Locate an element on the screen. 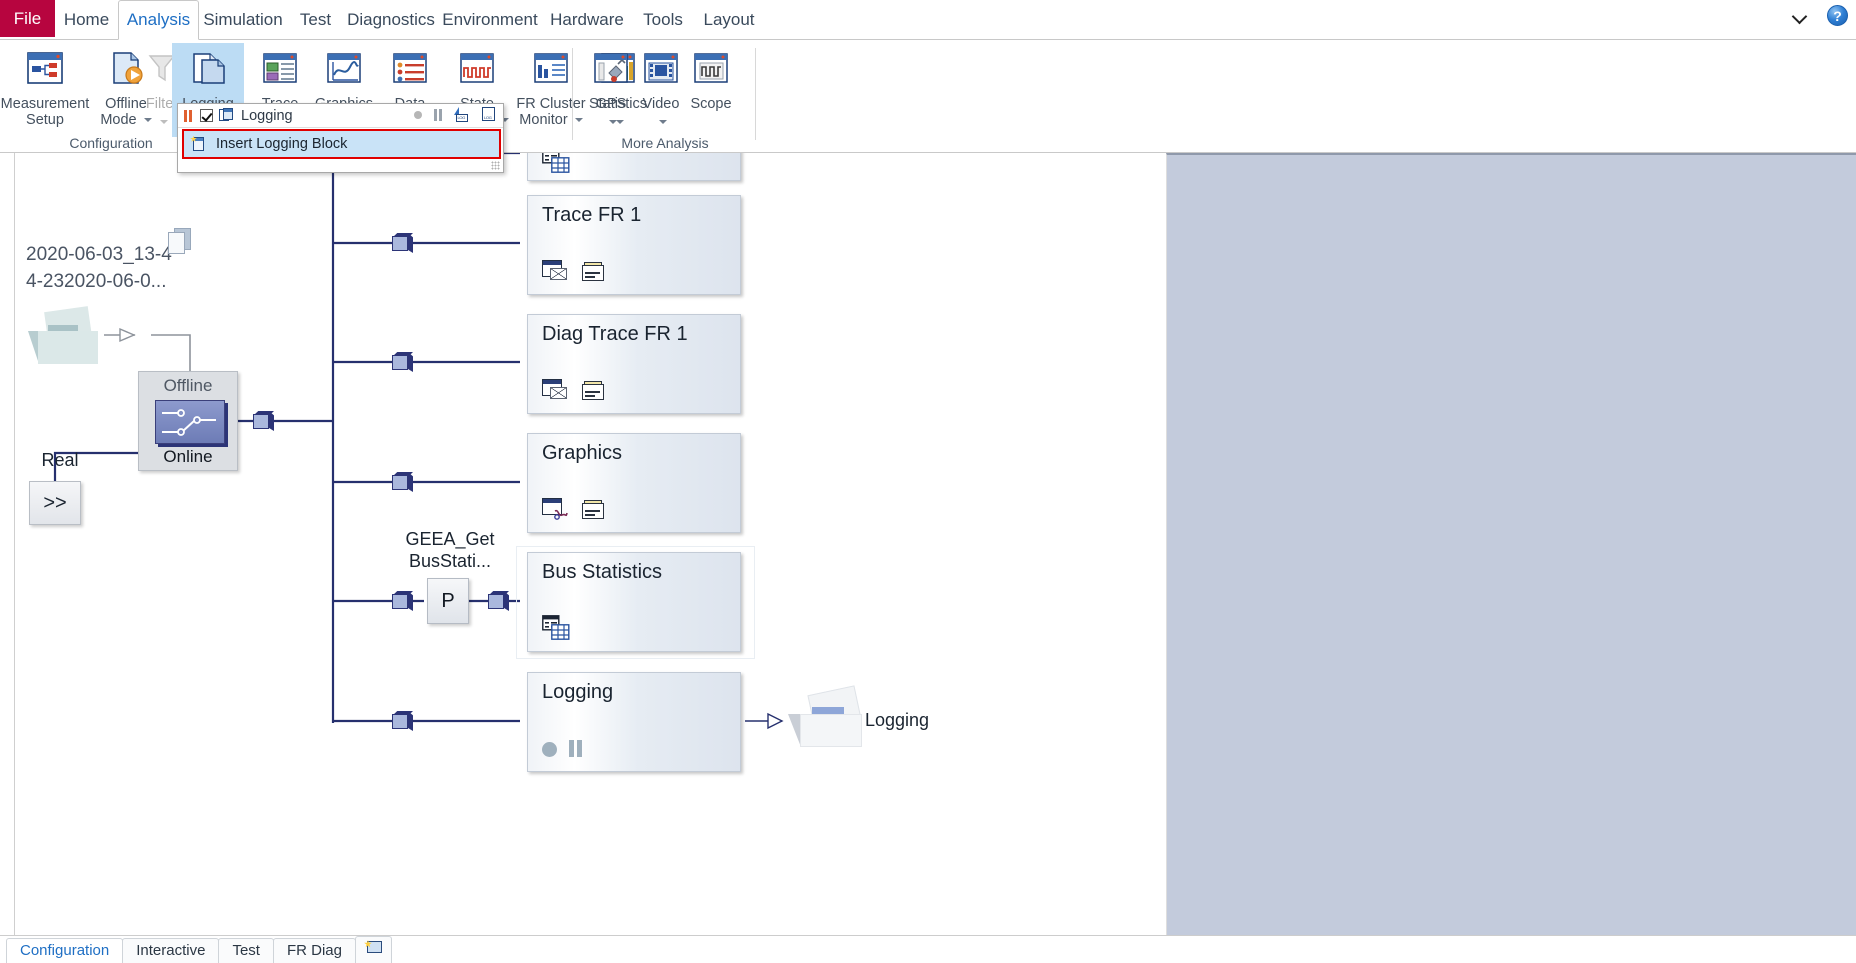 The height and width of the screenshot is (963, 1856). filter-caret-icon is located at coordinates (162, 122).